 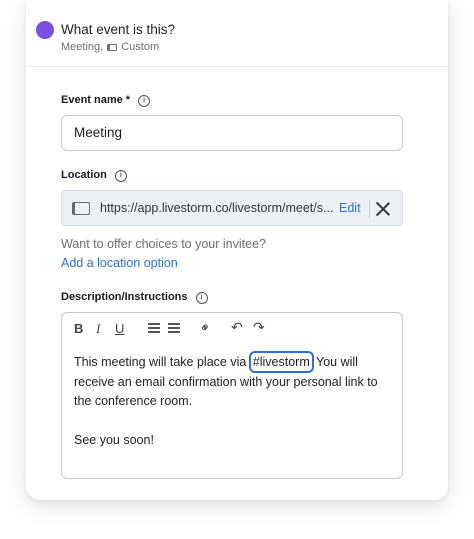 What do you see at coordinates (369, 209) in the screenshot?
I see `divider` at bounding box center [369, 209].